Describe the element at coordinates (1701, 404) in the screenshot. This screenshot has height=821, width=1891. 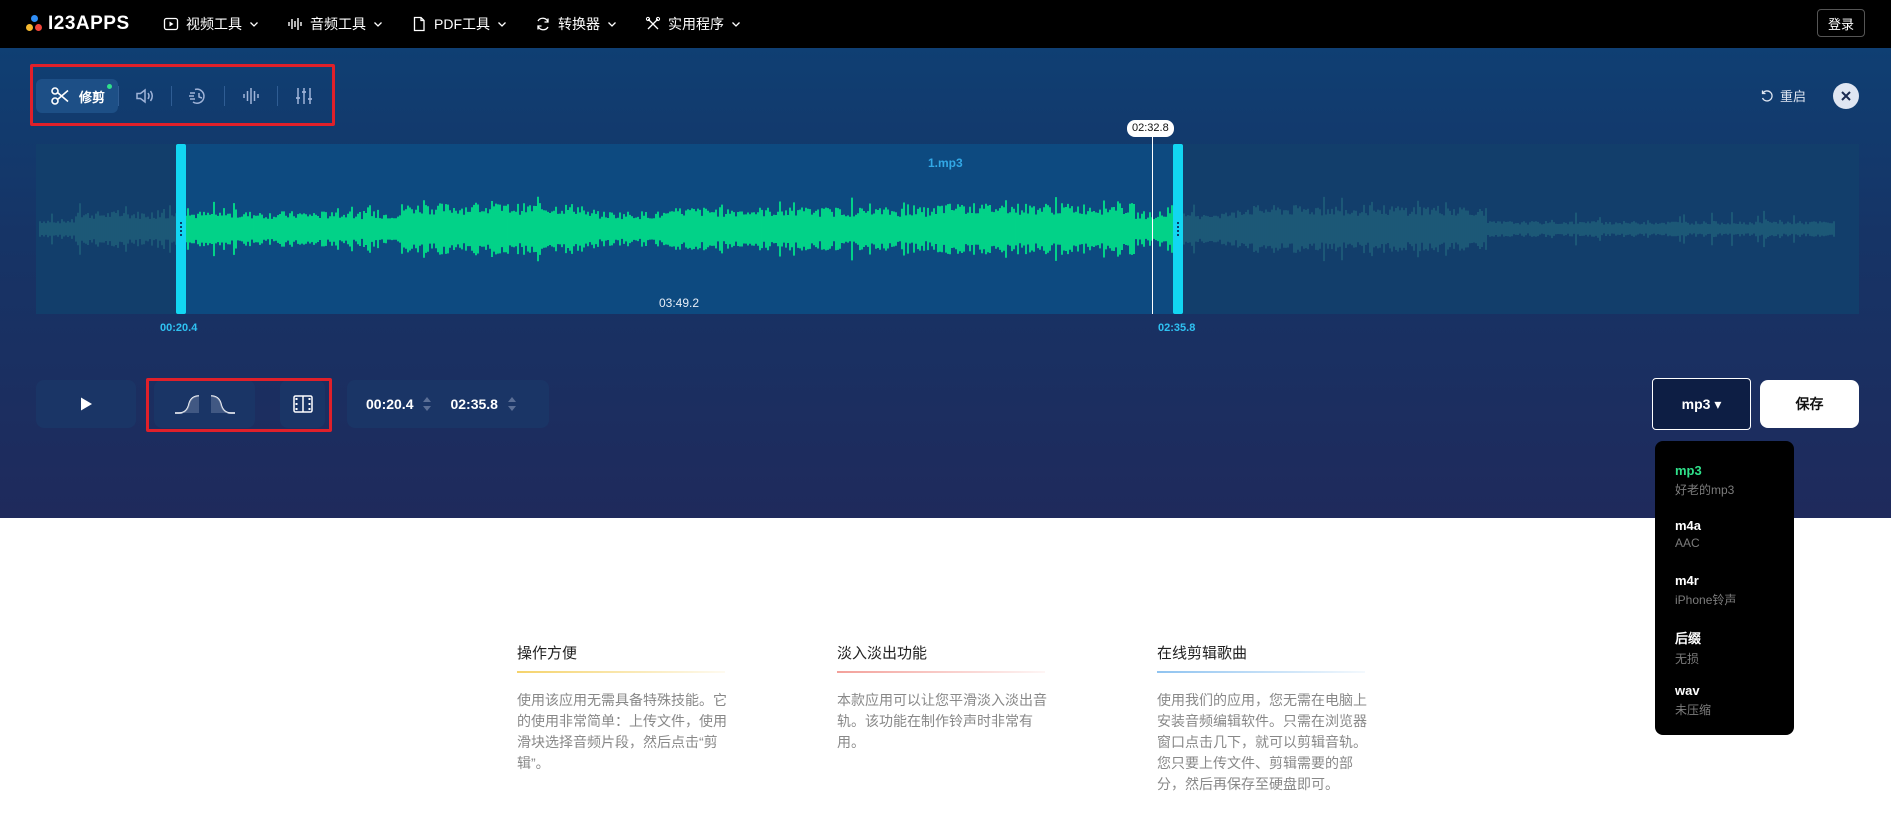
I see `format-select: mp3 ▾` at that location.